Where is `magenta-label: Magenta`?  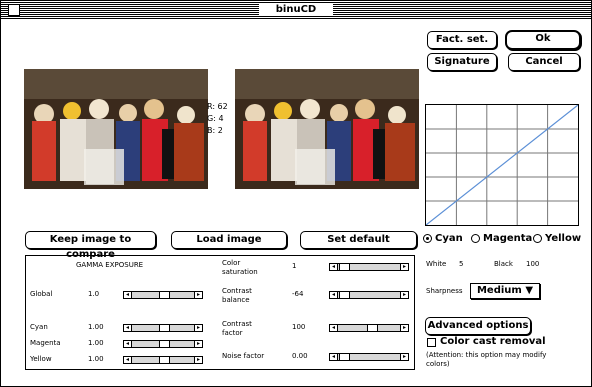
magenta-label: Magenta is located at coordinates (45, 343).